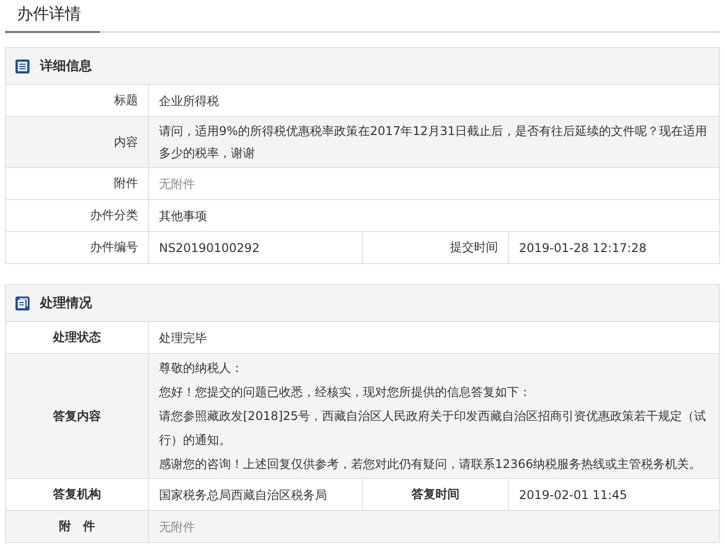 Image resolution: width=725 pixels, height=553 pixels. What do you see at coordinates (183, 216) in the screenshot?
I see `field-value: 其他事项` at bounding box center [183, 216].